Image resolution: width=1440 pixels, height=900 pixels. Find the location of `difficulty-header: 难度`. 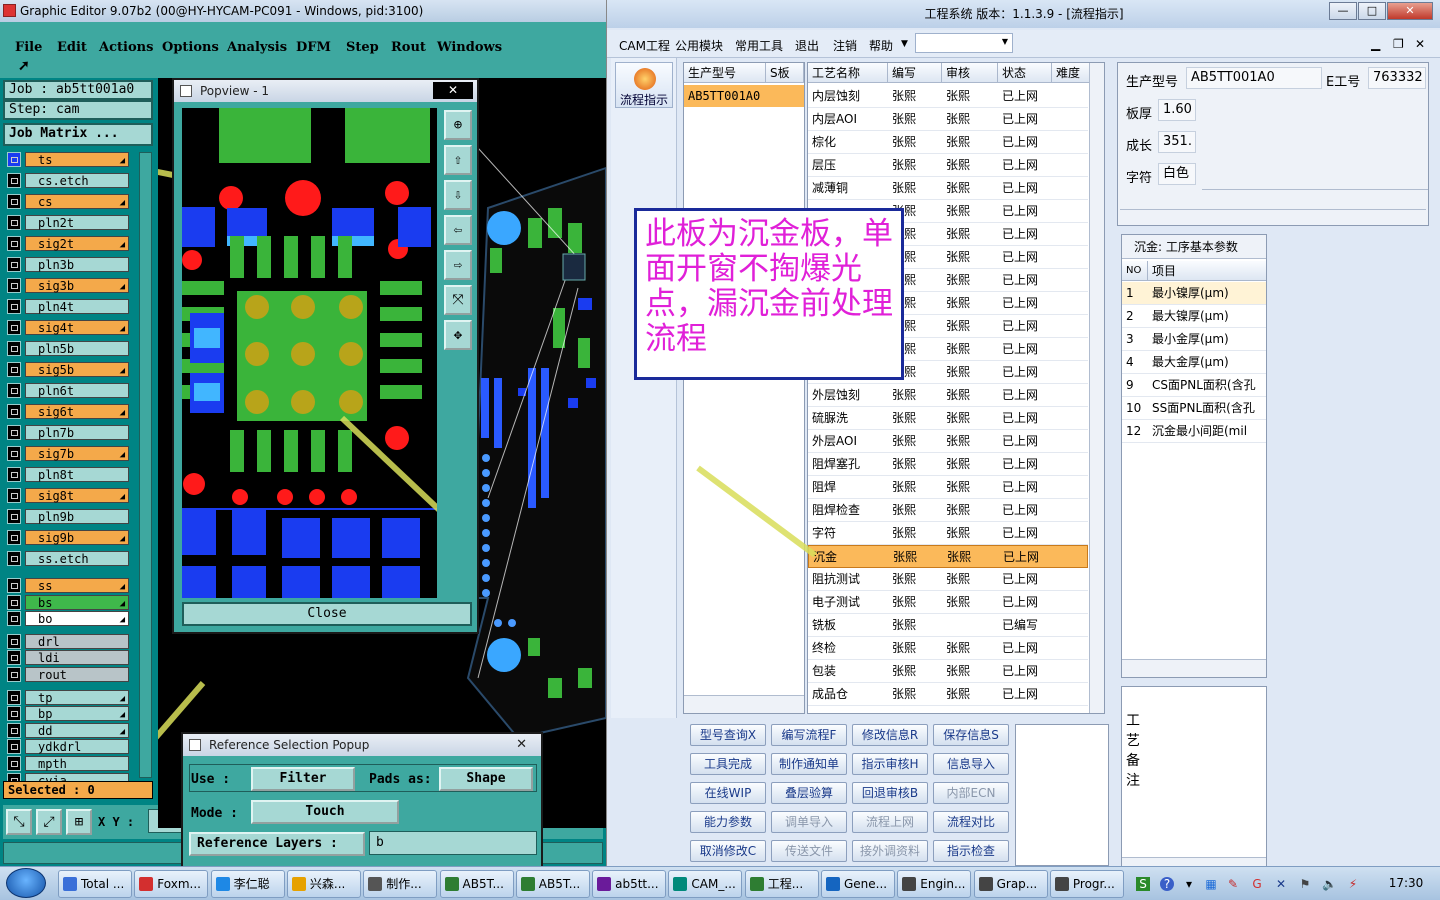

difficulty-header: 难度 is located at coordinates (1071, 73).